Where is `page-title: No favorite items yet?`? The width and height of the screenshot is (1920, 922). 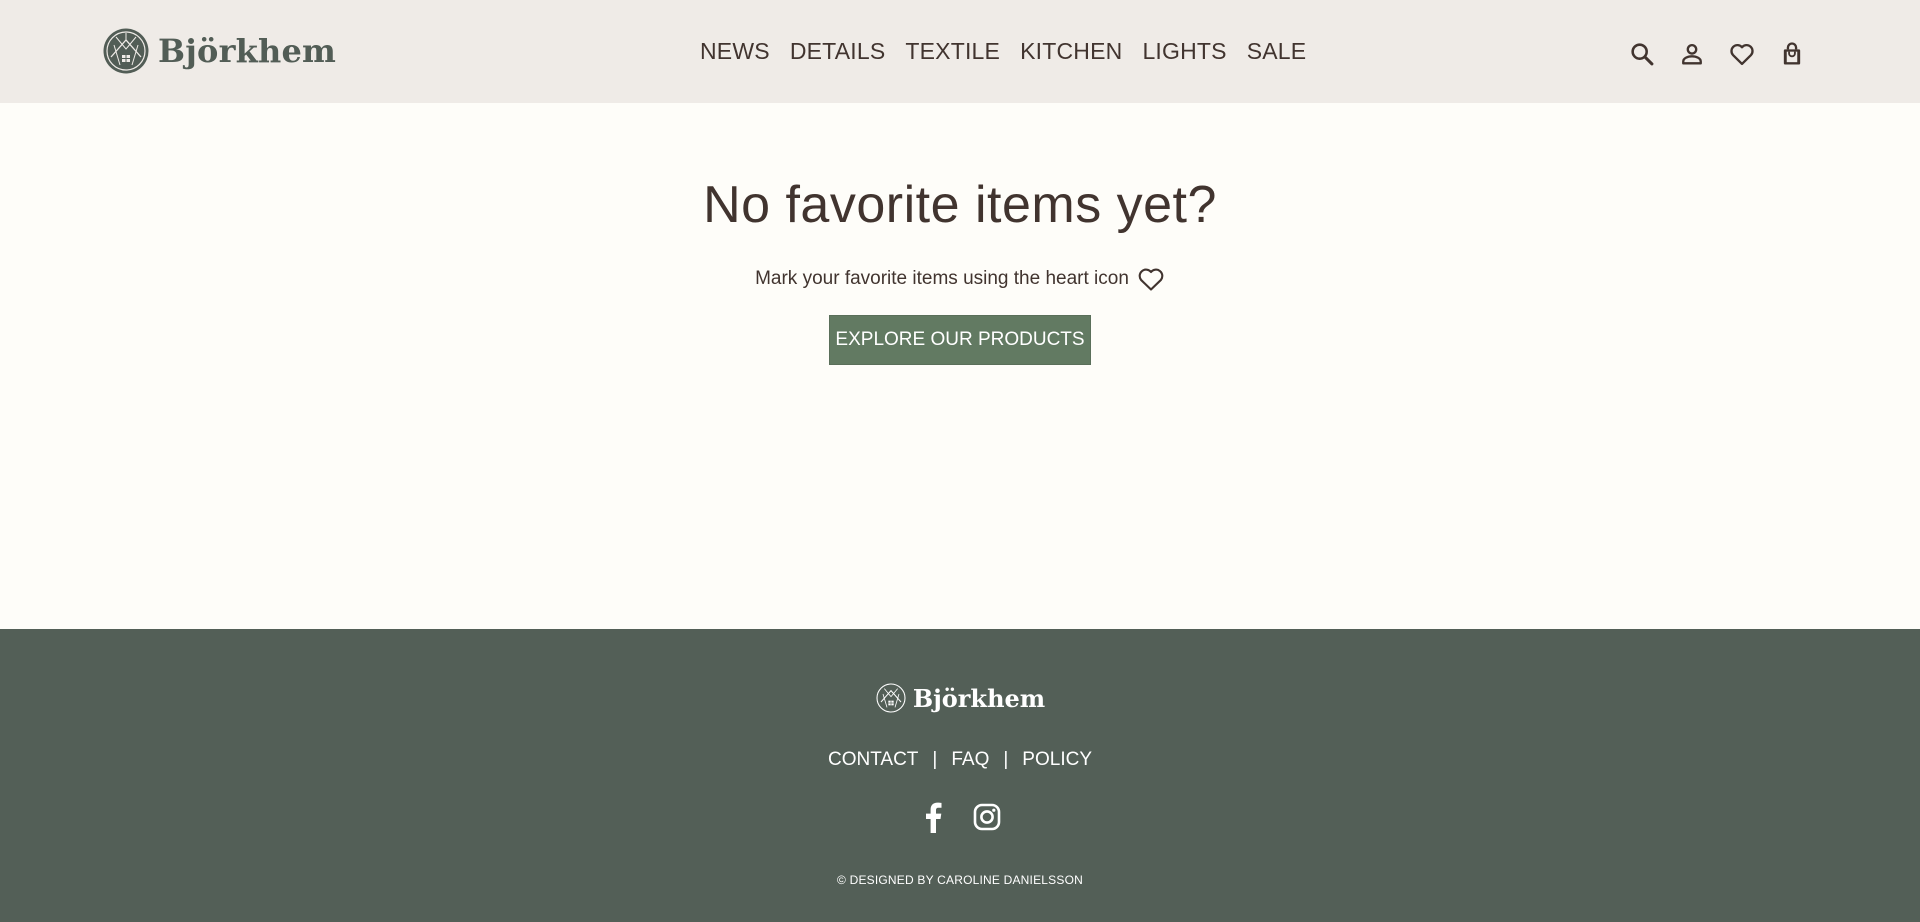
page-title: No favorite items yet? is located at coordinates (960, 205).